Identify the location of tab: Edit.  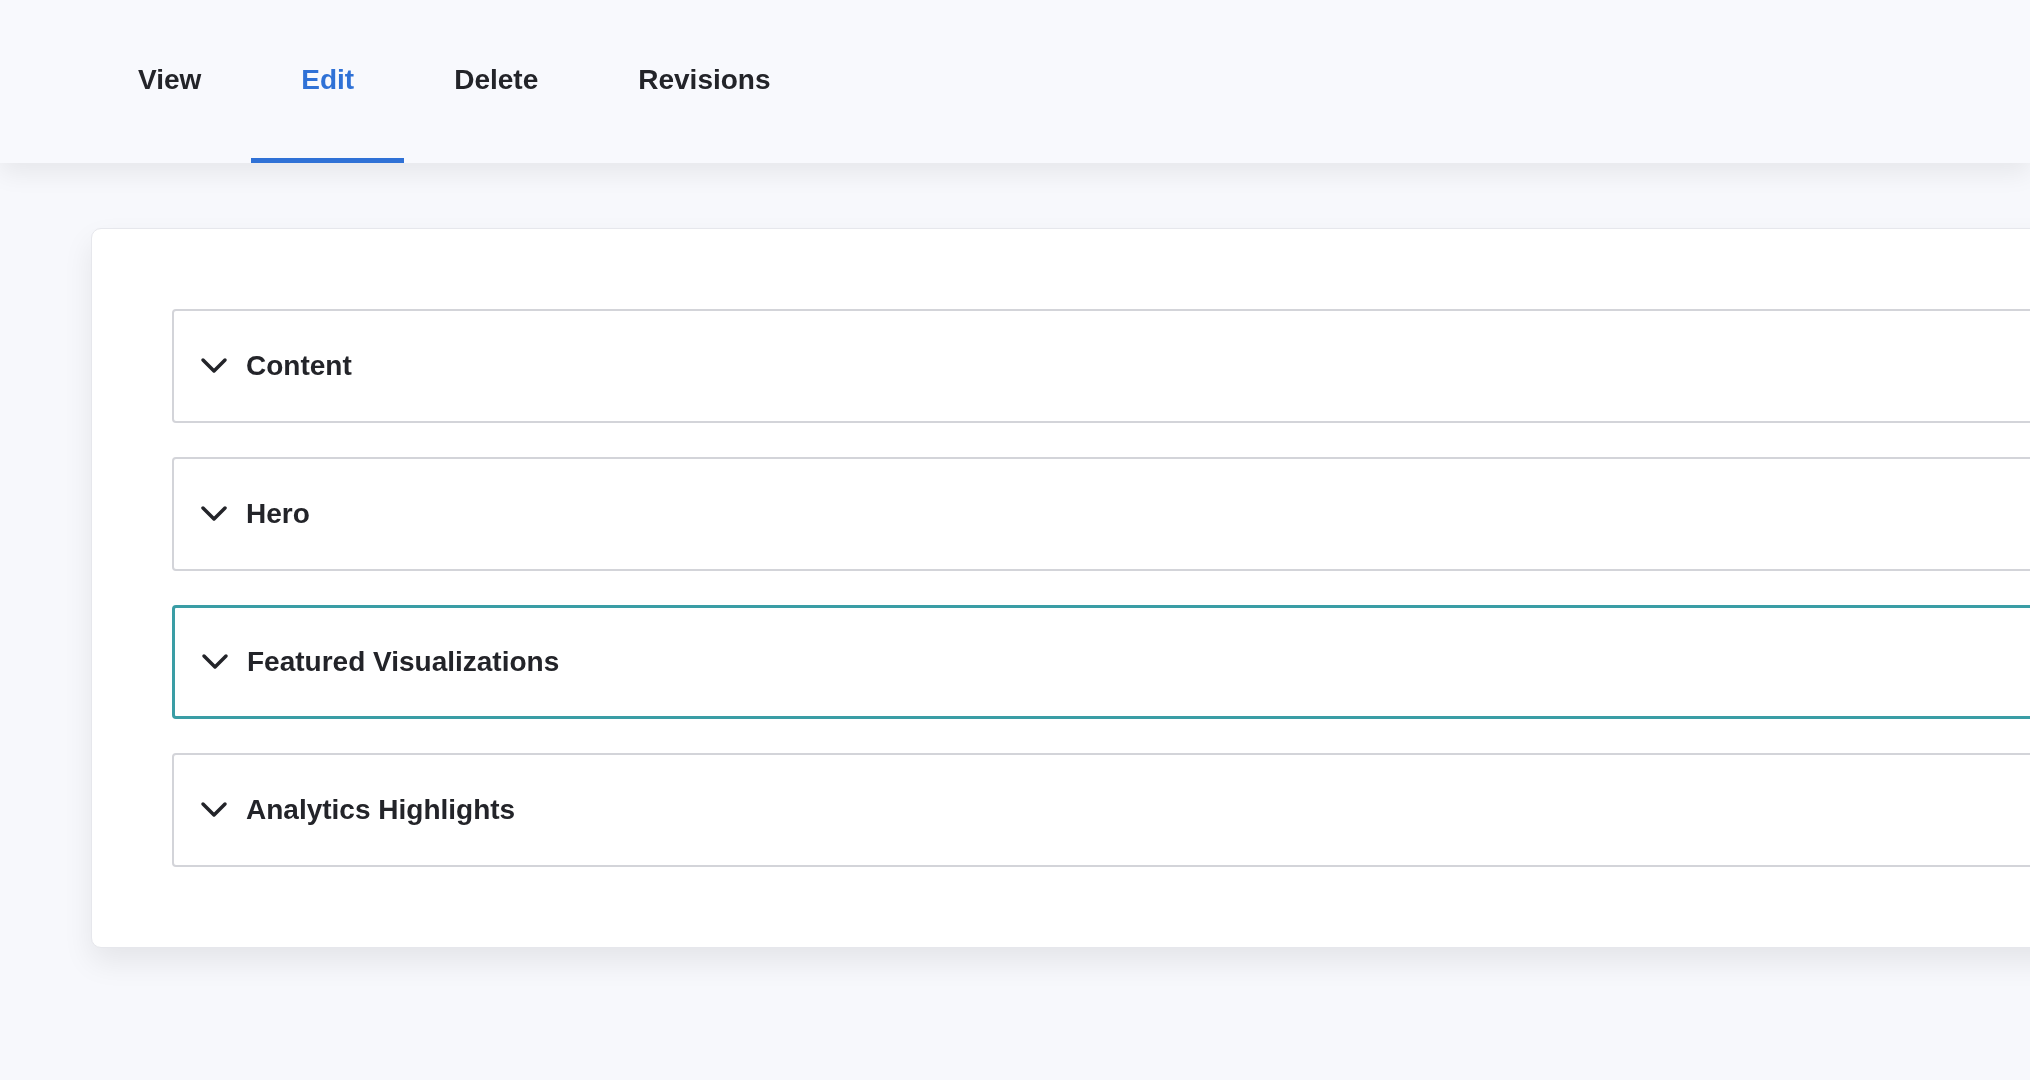
(328, 81).